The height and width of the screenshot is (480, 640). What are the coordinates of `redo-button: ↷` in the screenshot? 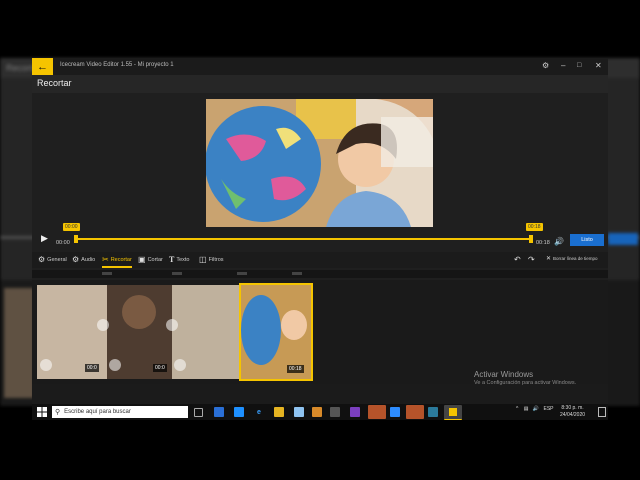 It's located at (531, 259).